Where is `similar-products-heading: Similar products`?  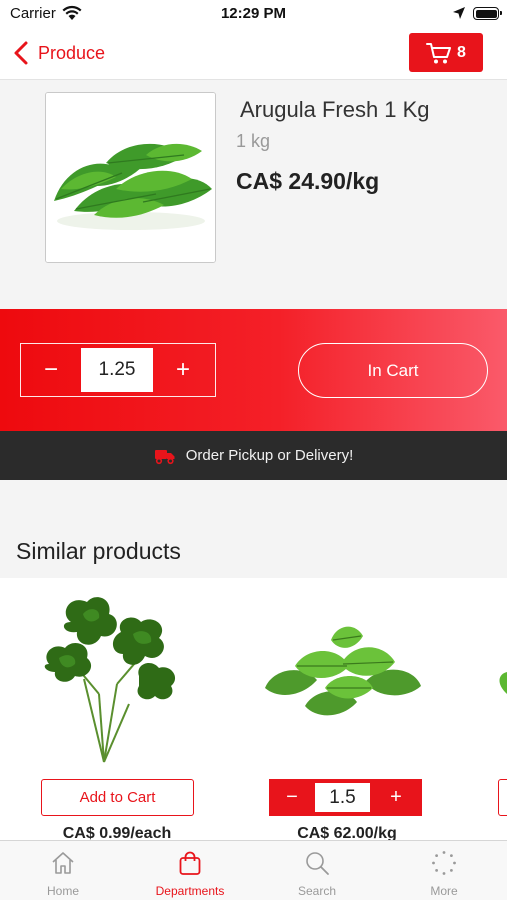 similar-products-heading: Similar products is located at coordinates (98, 551).